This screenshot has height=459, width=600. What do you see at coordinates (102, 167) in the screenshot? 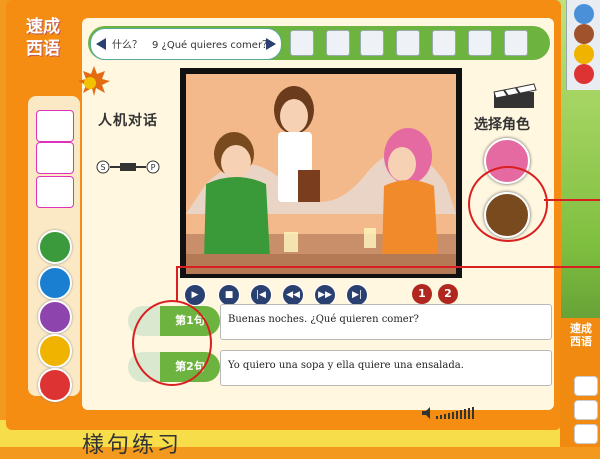
I see `ab-left-label: S` at bounding box center [102, 167].